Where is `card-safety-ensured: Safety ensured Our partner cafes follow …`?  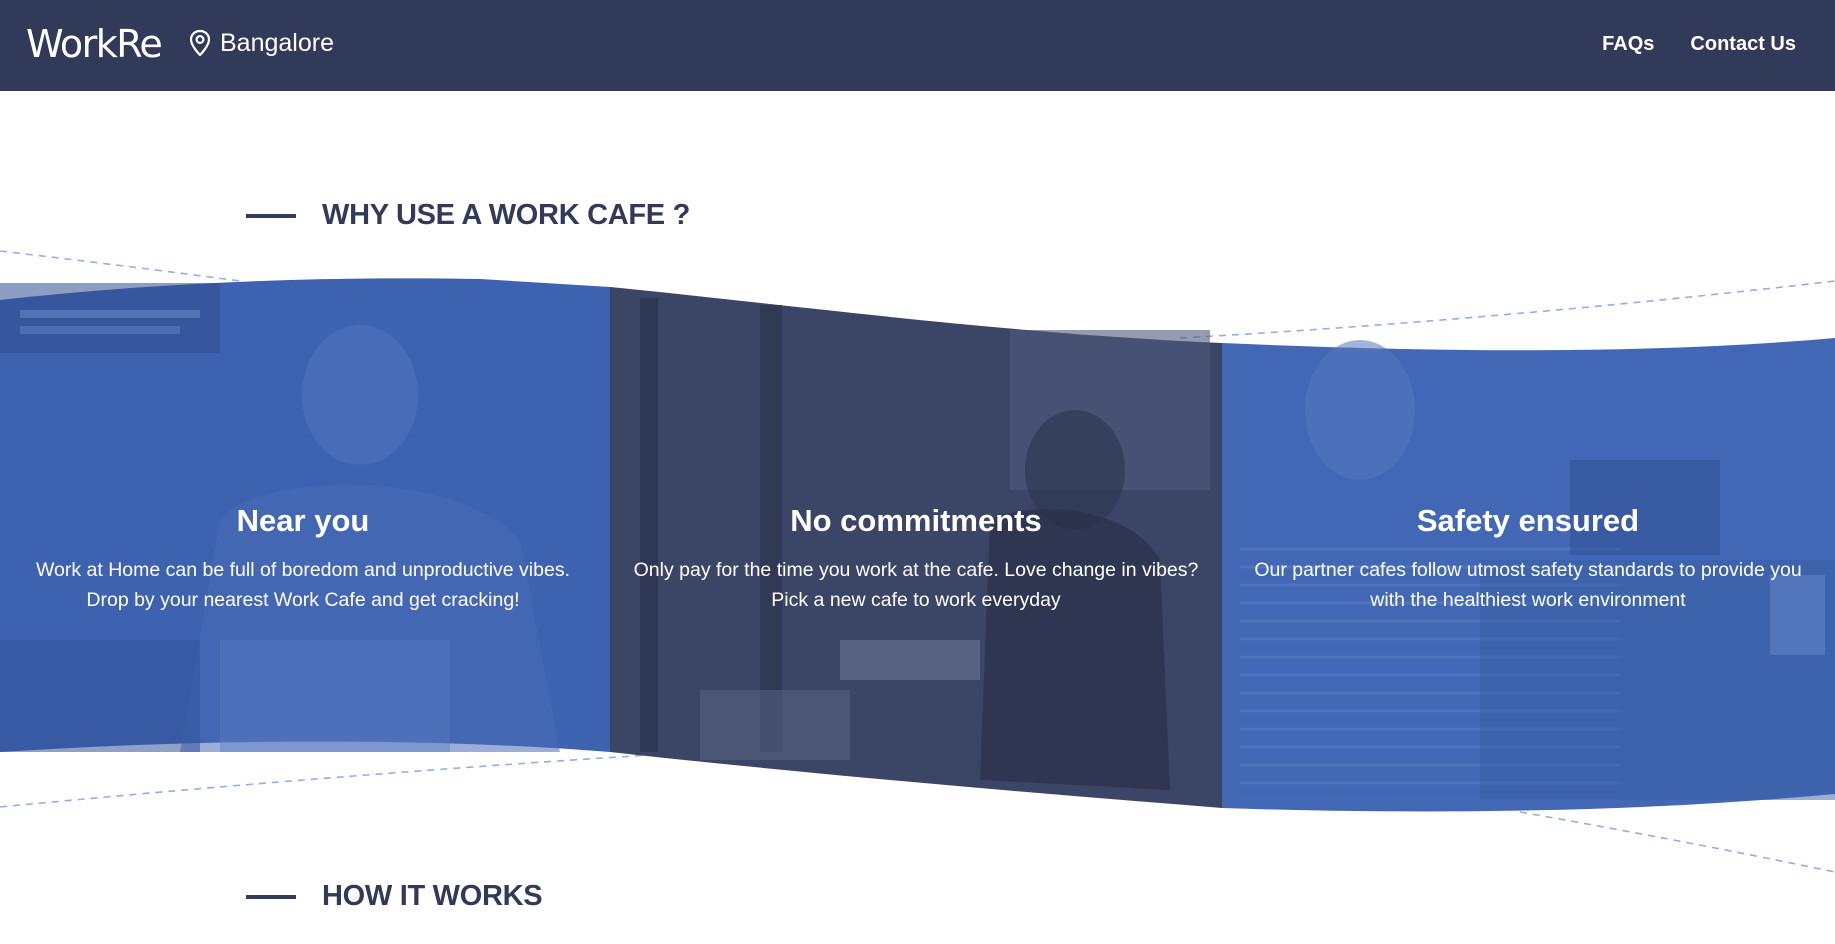 card-safety-ensured: Safety ensured Our partner cafes follow … is located at coordinates (1528, 558).